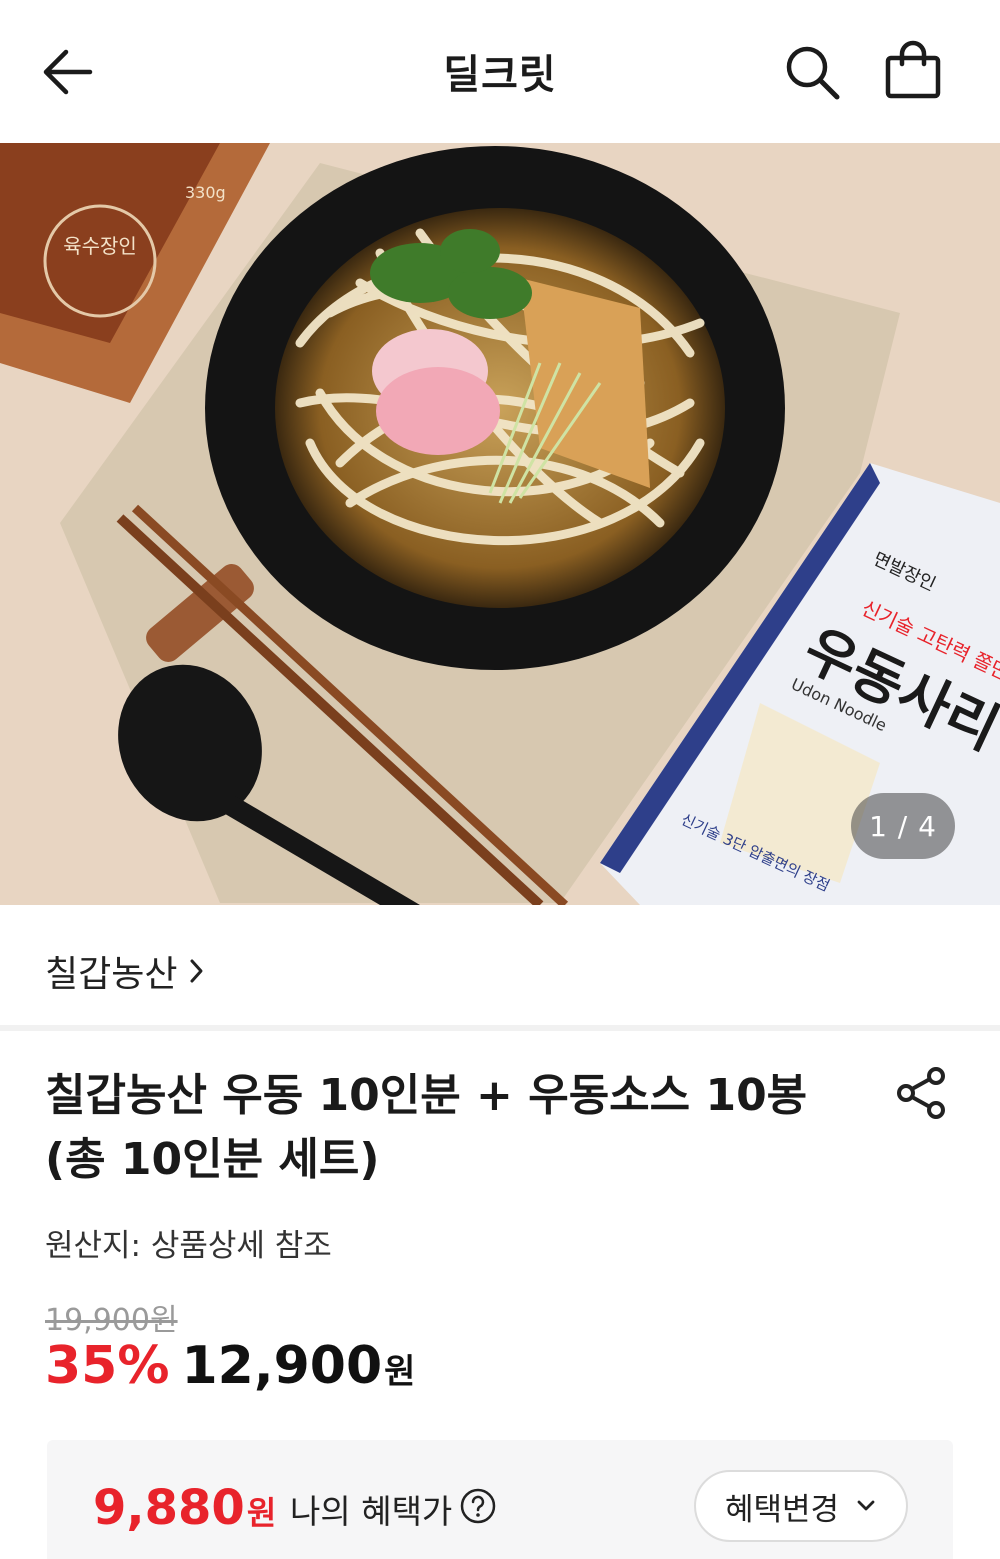 This screenshot has height=1559, width=1000. Describe the element at coordinates (111, 1320) in the screenshot. I see `original-price: 19,900원` at that location.